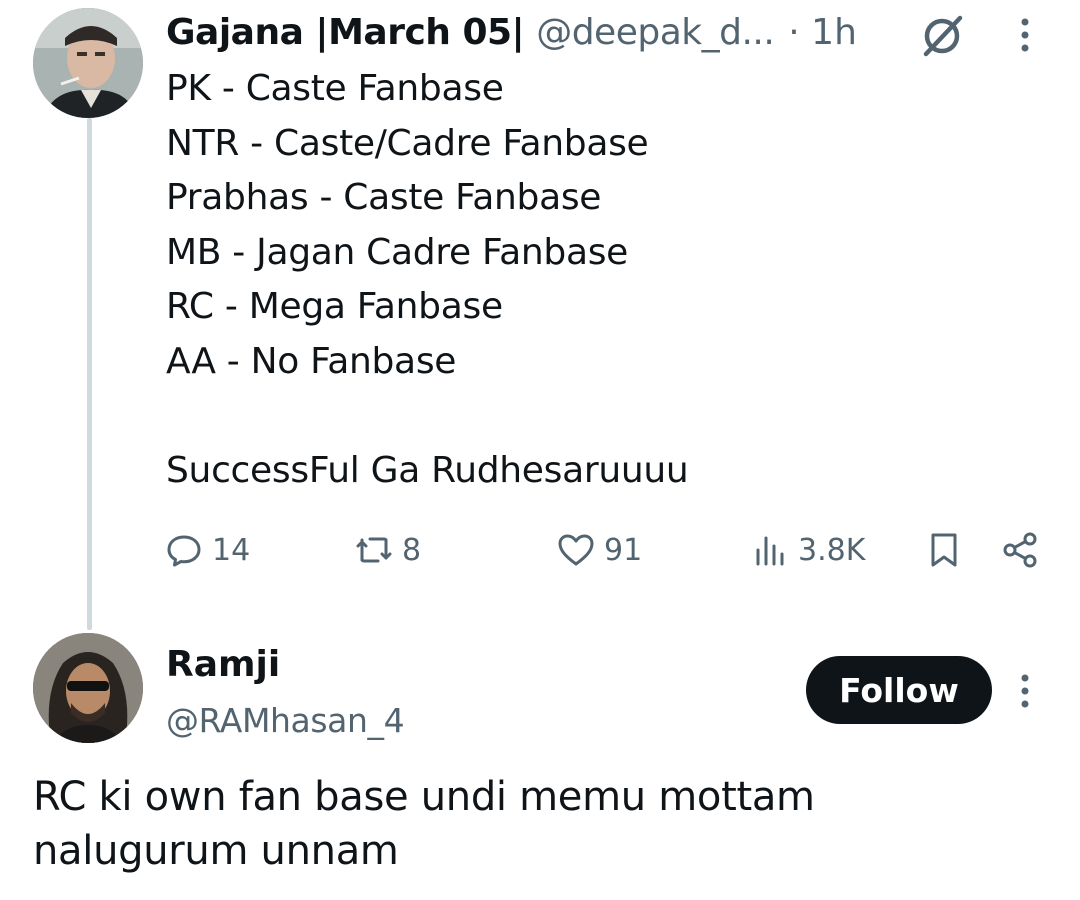 Image resolution: width=1080 pixels, height=900 pixels. I want to click on views-button: 3.8K, so click(807, 550).